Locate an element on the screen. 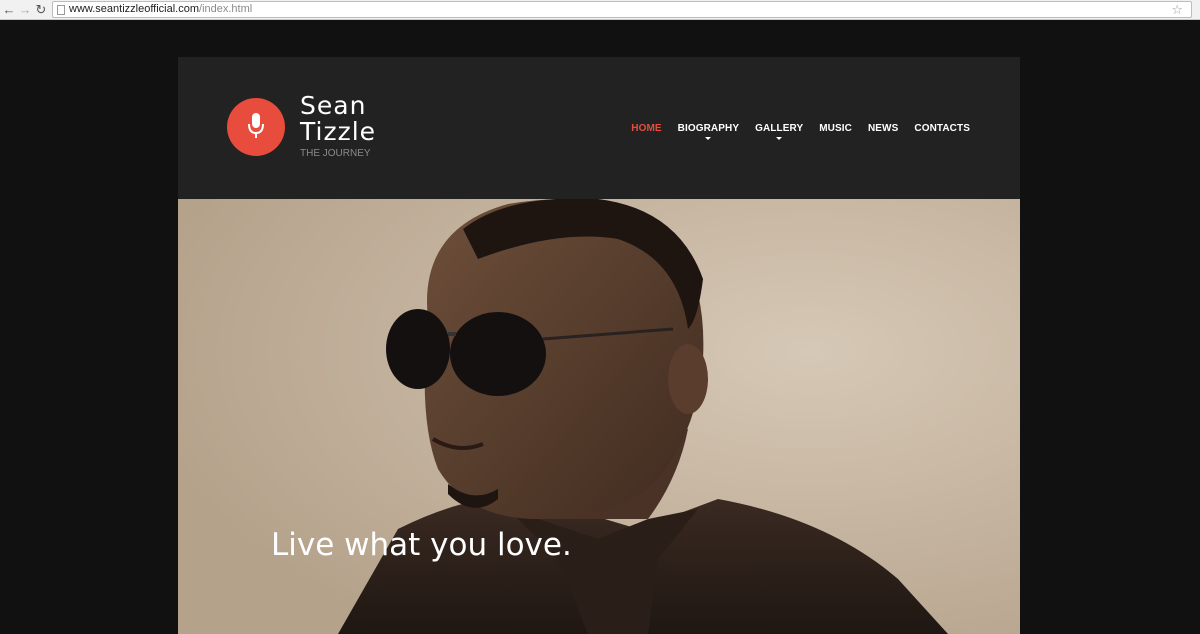 This screenshot has height=634, width=1200. url-domain: www.seantizzleofficial.com is located at coordinates (134, 9).